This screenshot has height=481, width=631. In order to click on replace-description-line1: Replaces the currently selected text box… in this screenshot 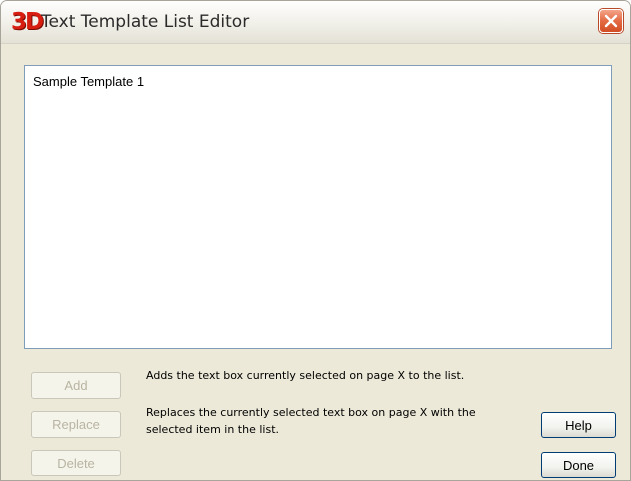, I will do `click(311, 412)`.